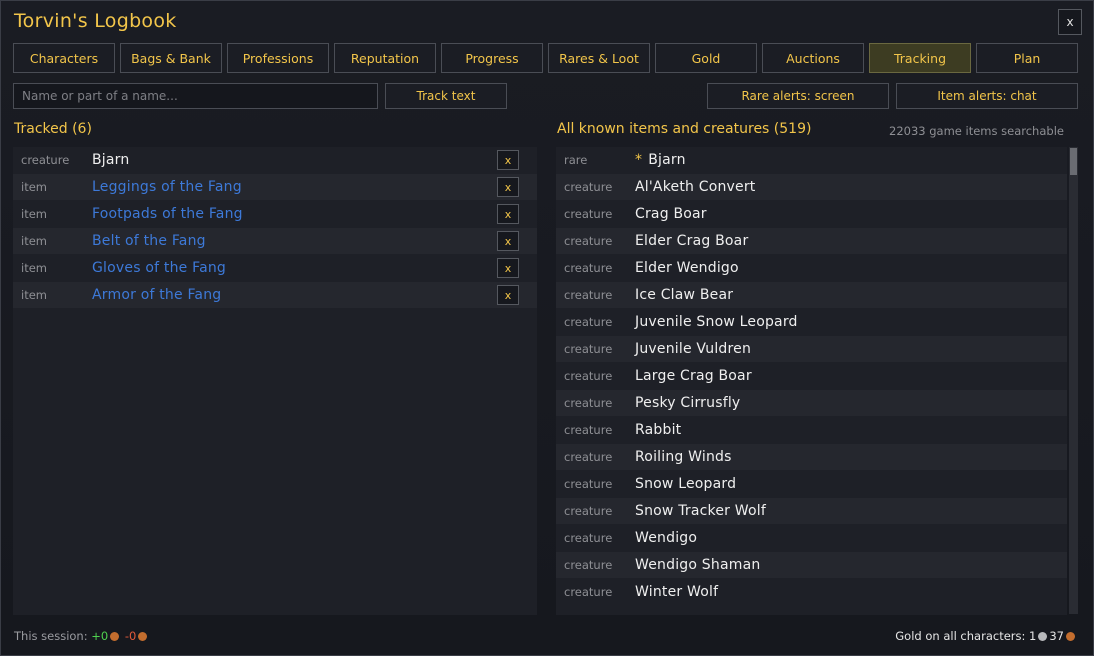  Describe the element at coordinates (811, 484) in the screenshot. I see `known-row: creature Snow Leopard` at that location.